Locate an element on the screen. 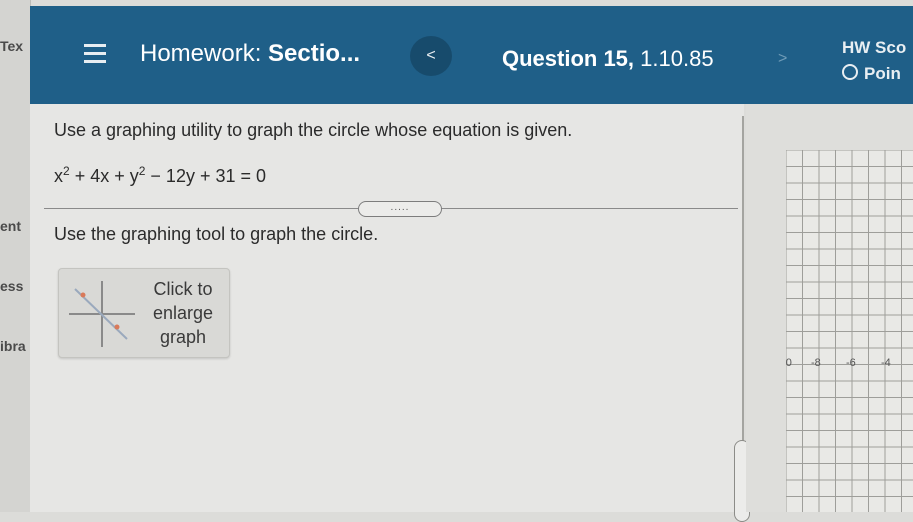 The image size is (913, 522). background-label: ibra is located at coordinates (13, 346).